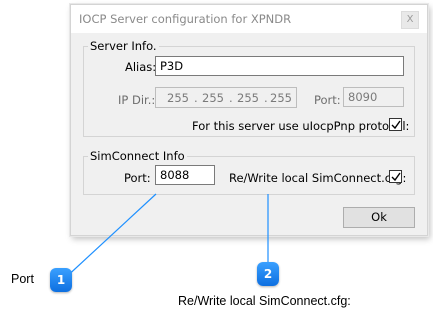 The image size is (433, 325). Describe the element at coordinates (61, 280) in the screenshot. I see `callout-1-badge: 1` at that location.